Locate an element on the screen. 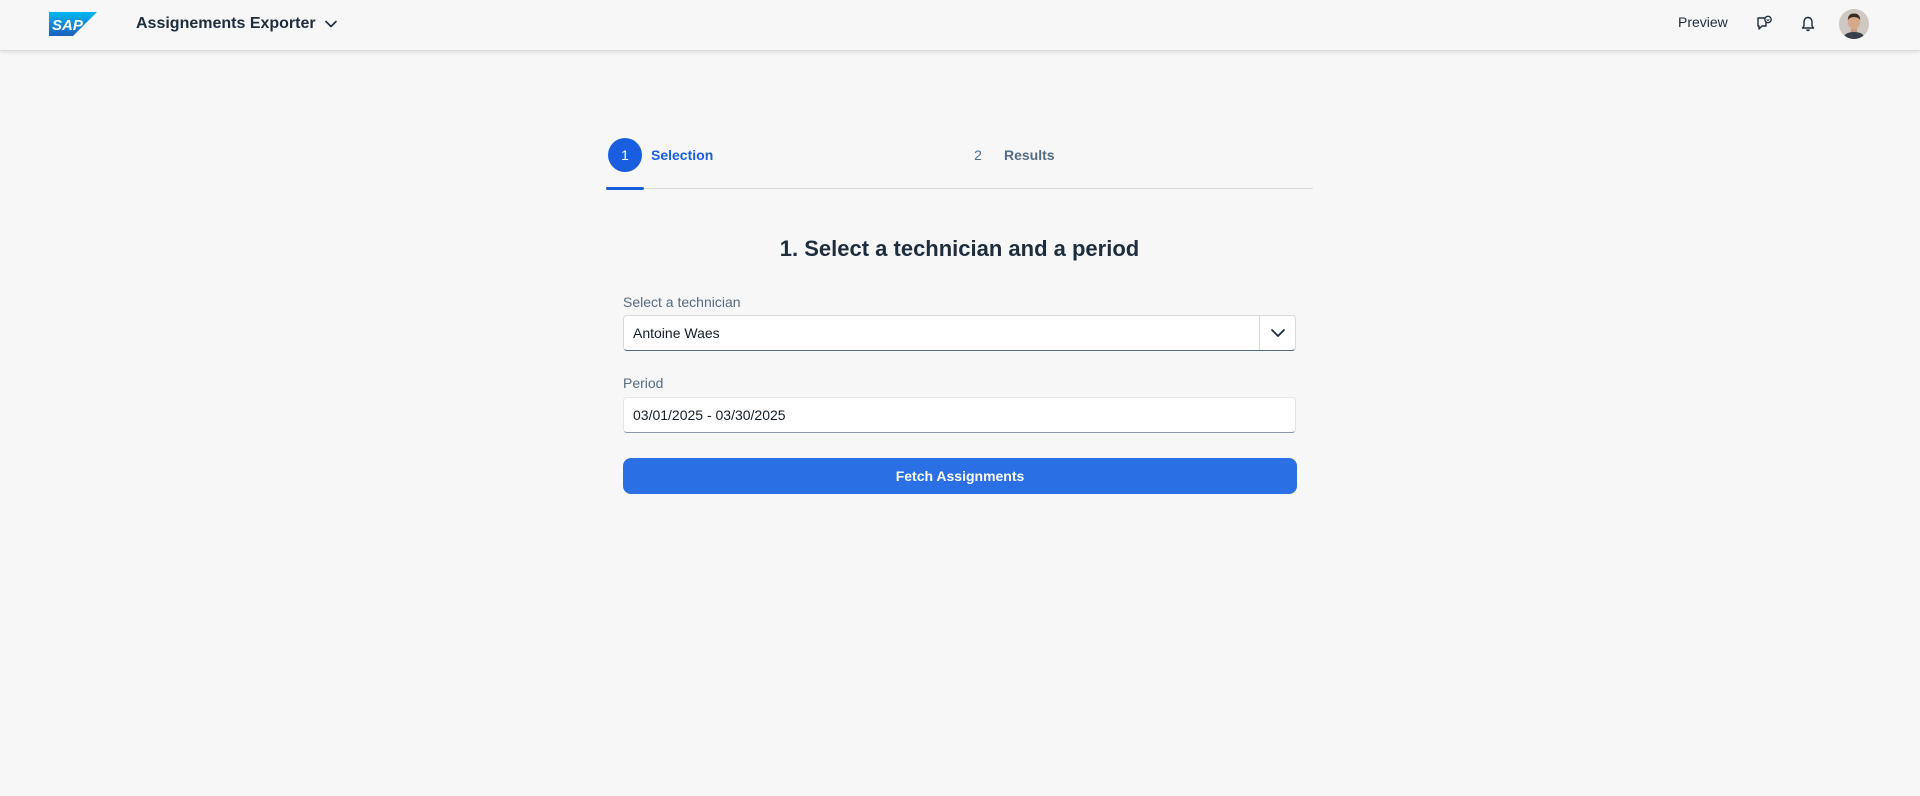  step-label: Results is located at coordinates (1029, 155).